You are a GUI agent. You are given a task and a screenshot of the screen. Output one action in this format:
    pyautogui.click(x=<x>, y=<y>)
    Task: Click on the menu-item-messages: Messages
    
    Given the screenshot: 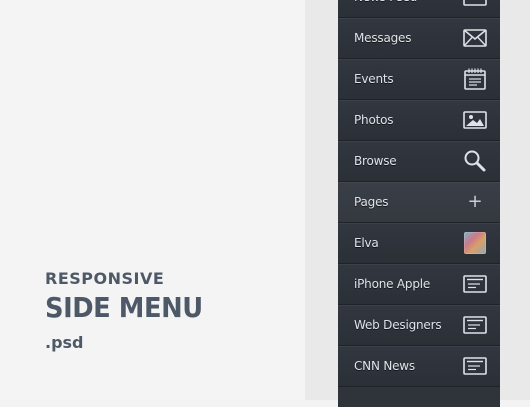 What is the action you would take?
    pyautogui.click(x=419, y=38)
    